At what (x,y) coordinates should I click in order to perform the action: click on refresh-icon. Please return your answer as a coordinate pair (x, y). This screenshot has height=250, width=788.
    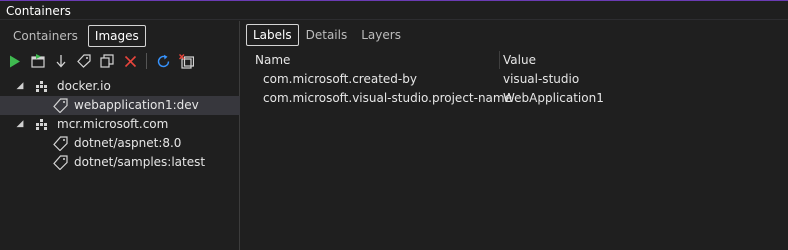
    Looking at the image, I should click on (163, 61).